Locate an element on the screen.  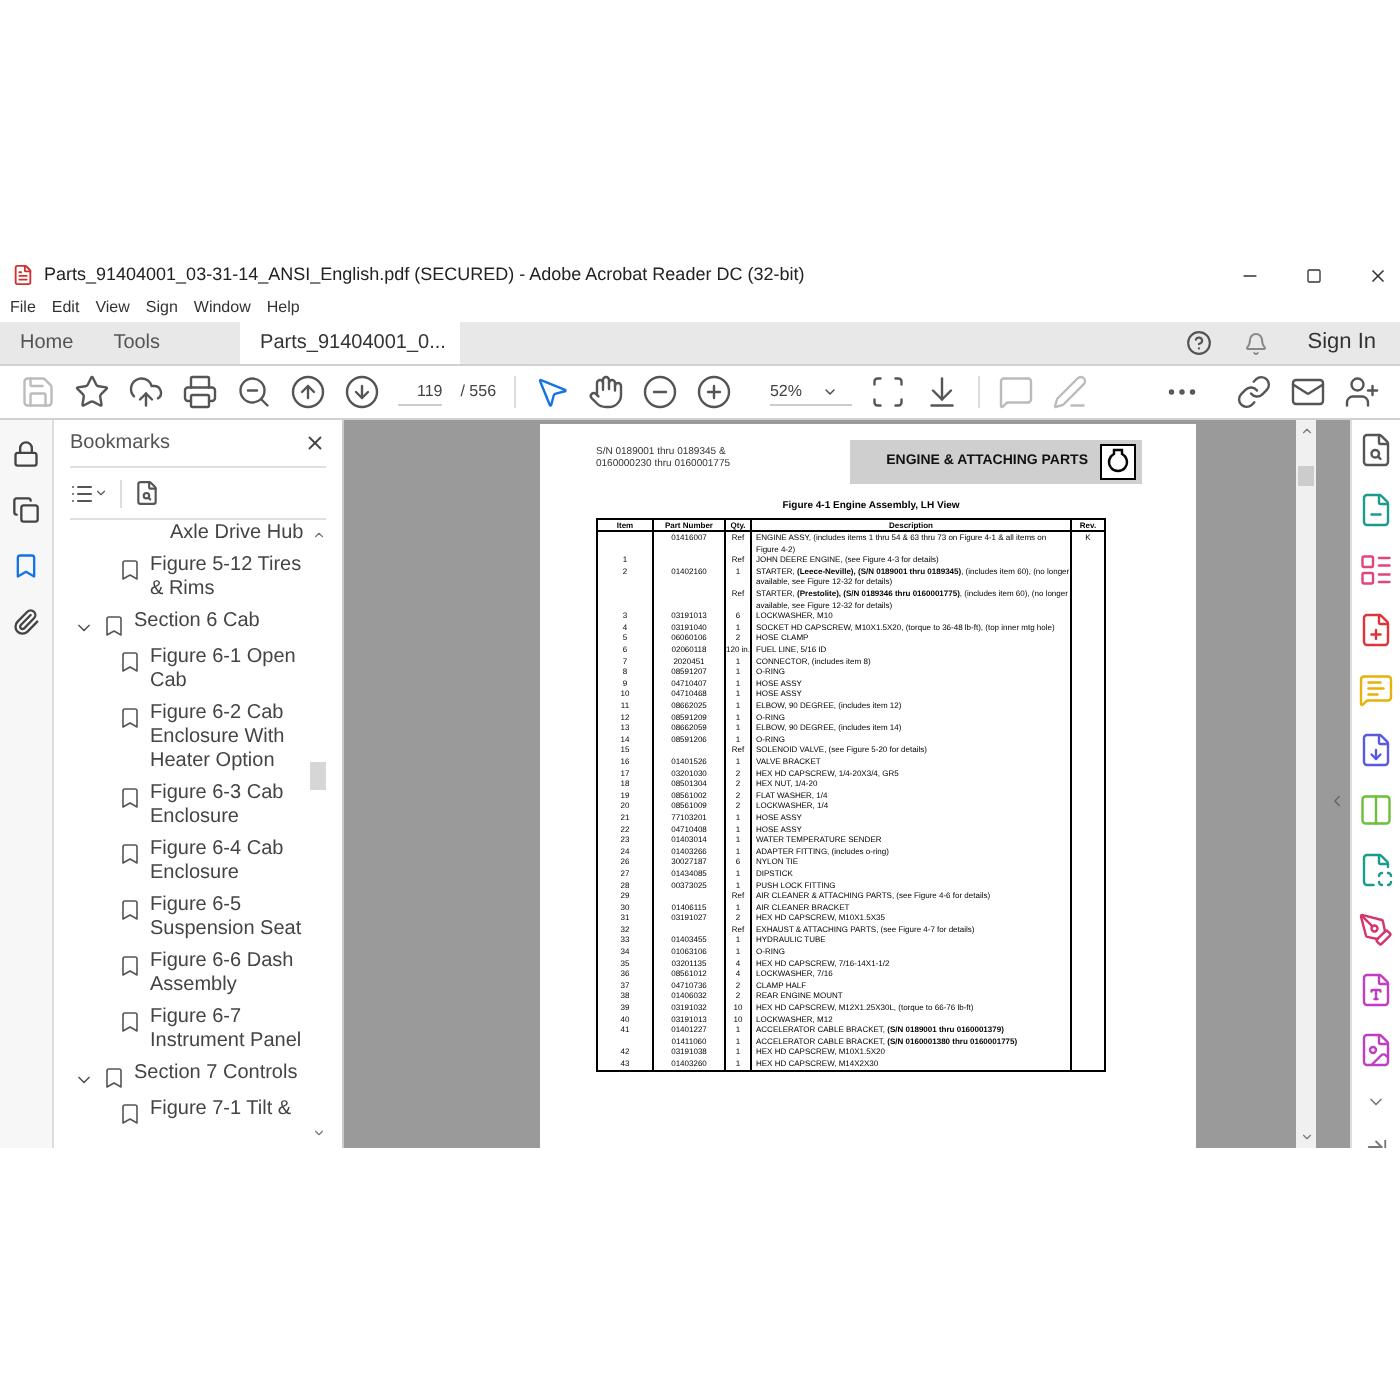
print-icon is located at coordinates (200, 392).